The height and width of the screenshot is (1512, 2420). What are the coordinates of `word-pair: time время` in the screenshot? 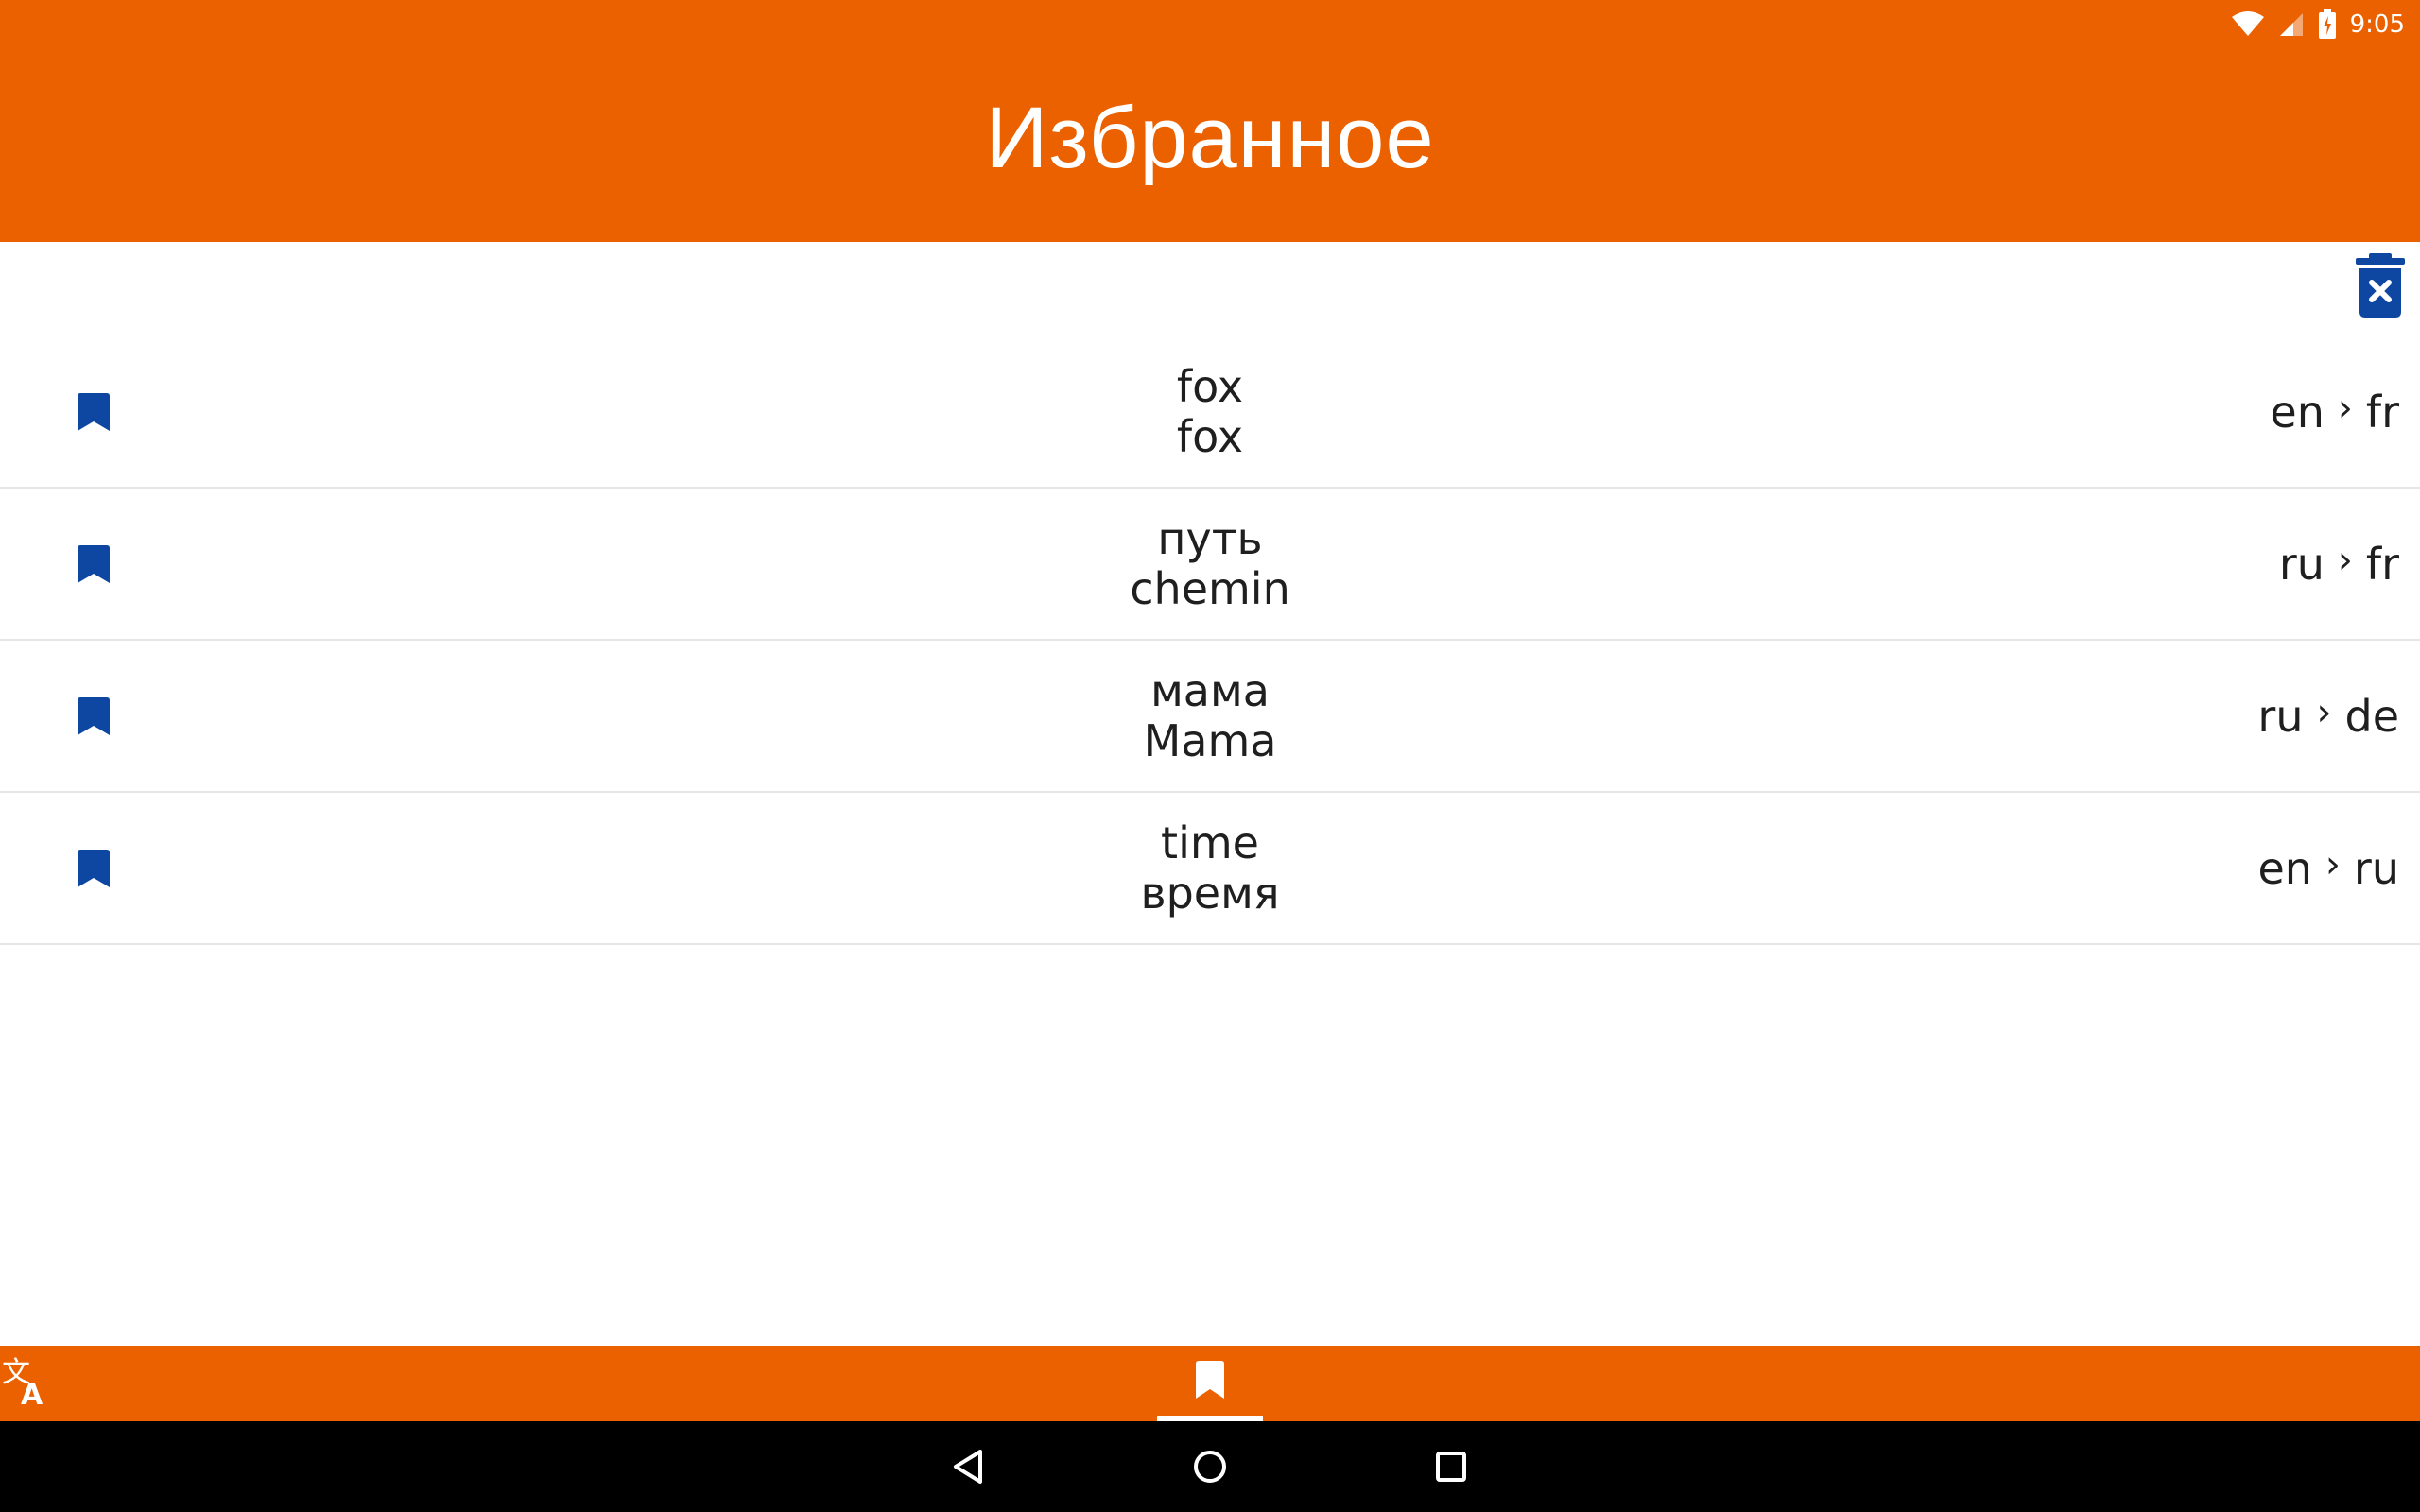 It's located at (1210, 867).